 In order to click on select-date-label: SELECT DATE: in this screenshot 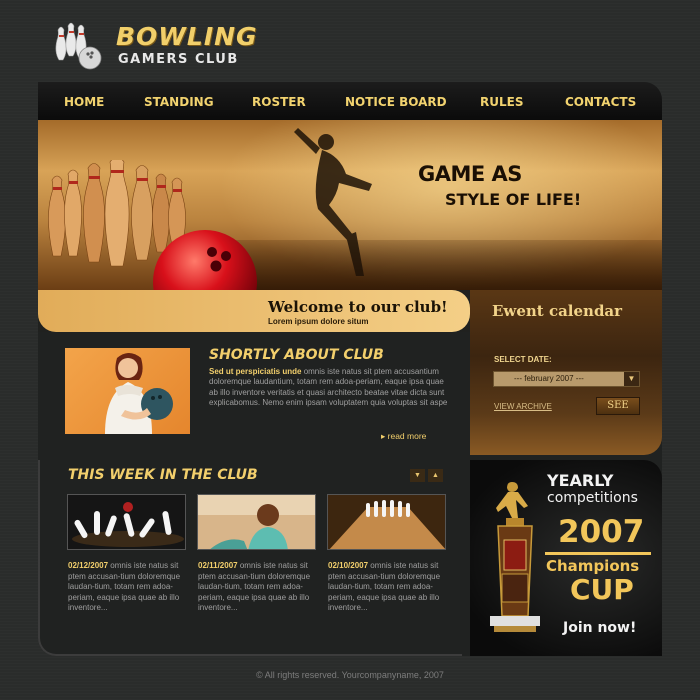, I will do `click(523, 359)`.